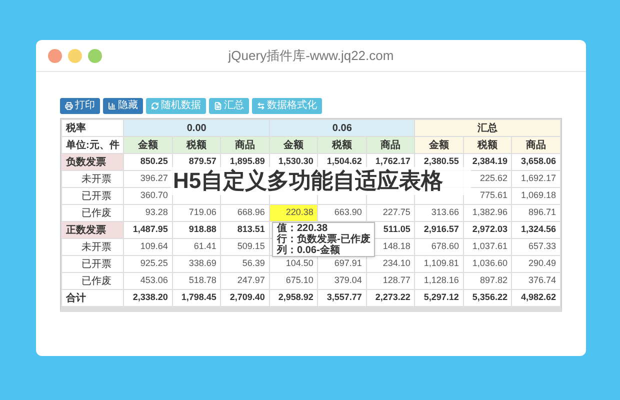 The image size is (620, 400). What do you see at coordinates (439, 298) in the screenshot?
I see `table-cell: 5,297.12` at bounding box center [439, 298].